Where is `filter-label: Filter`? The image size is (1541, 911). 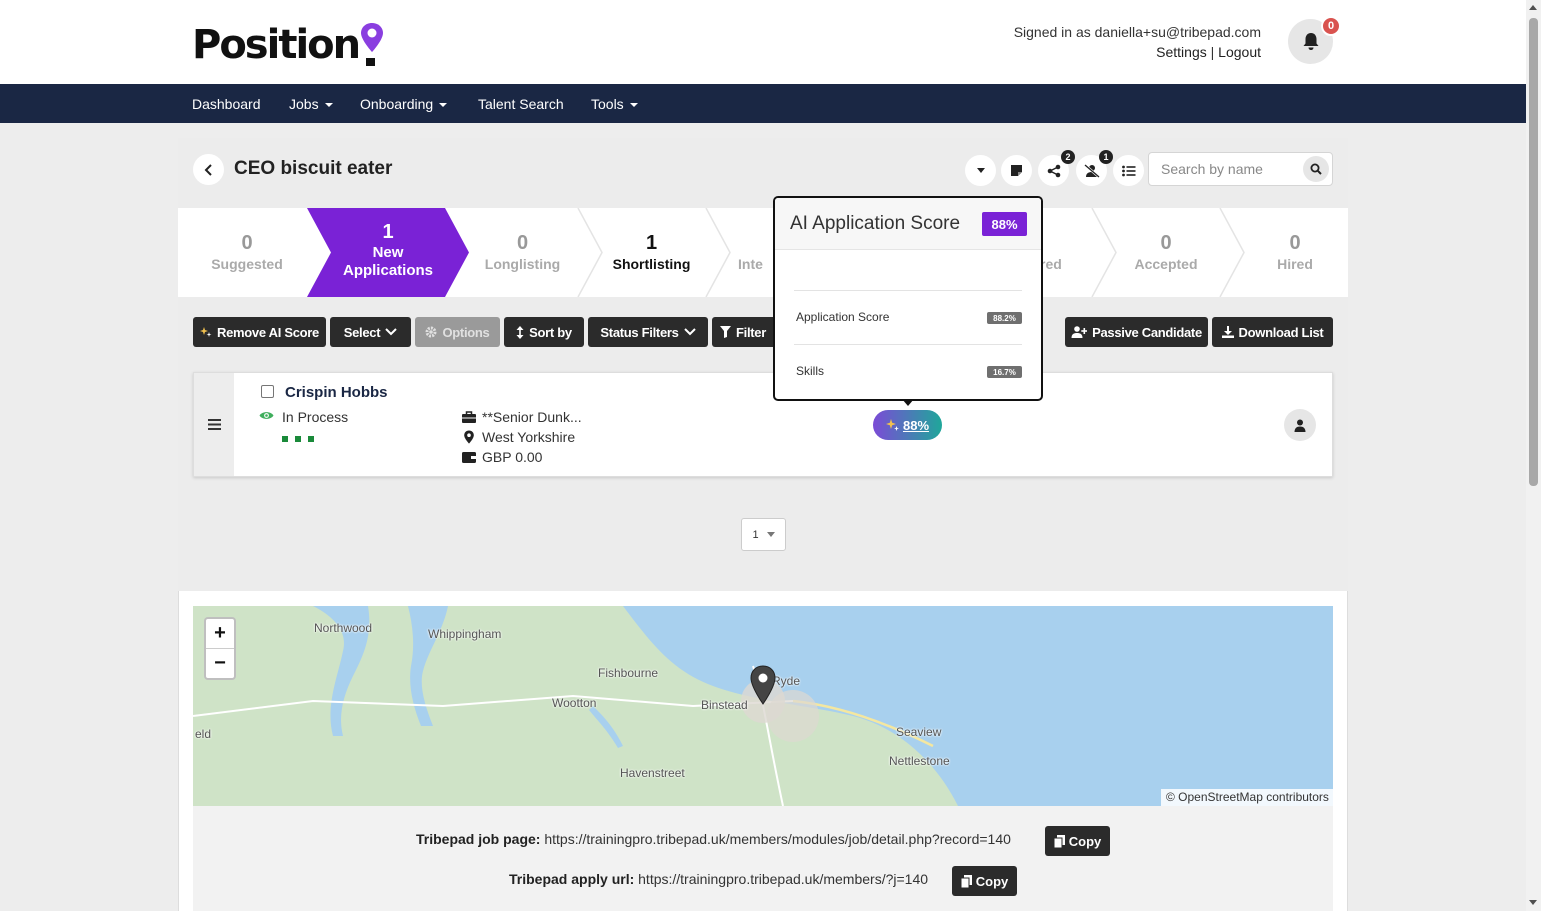
filter-label: Filter is located at coordinates (751, 332).